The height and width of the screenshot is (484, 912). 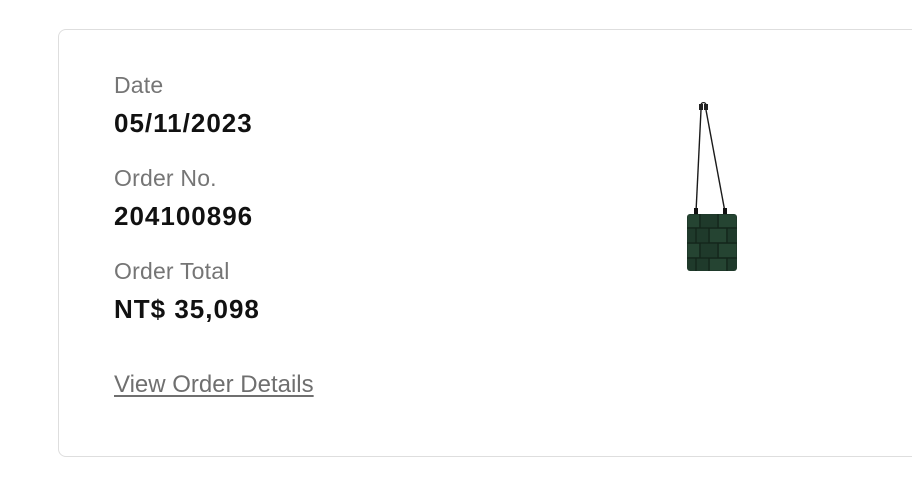 What do you see at coordinates (714, 191) in the screenshot?
I see `crossbody-bag-icon` at bounding box center [714, 191].